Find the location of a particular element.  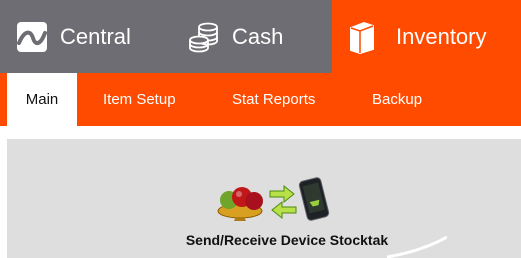

tab-inventory-label: Inventory is located at coordinates (441, 36).